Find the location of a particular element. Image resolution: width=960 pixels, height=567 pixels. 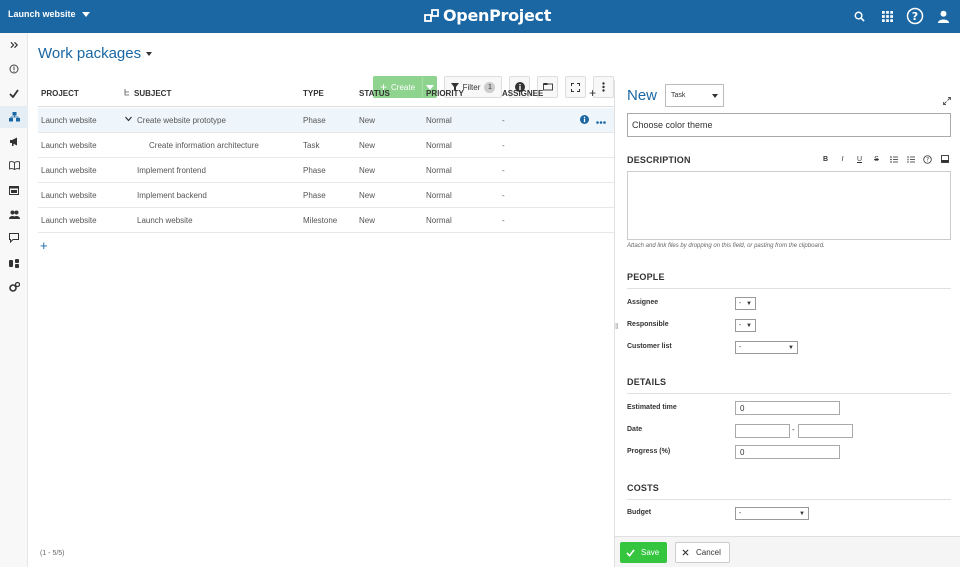

costs-heading: COSTS is located at coordinates (643, 488).